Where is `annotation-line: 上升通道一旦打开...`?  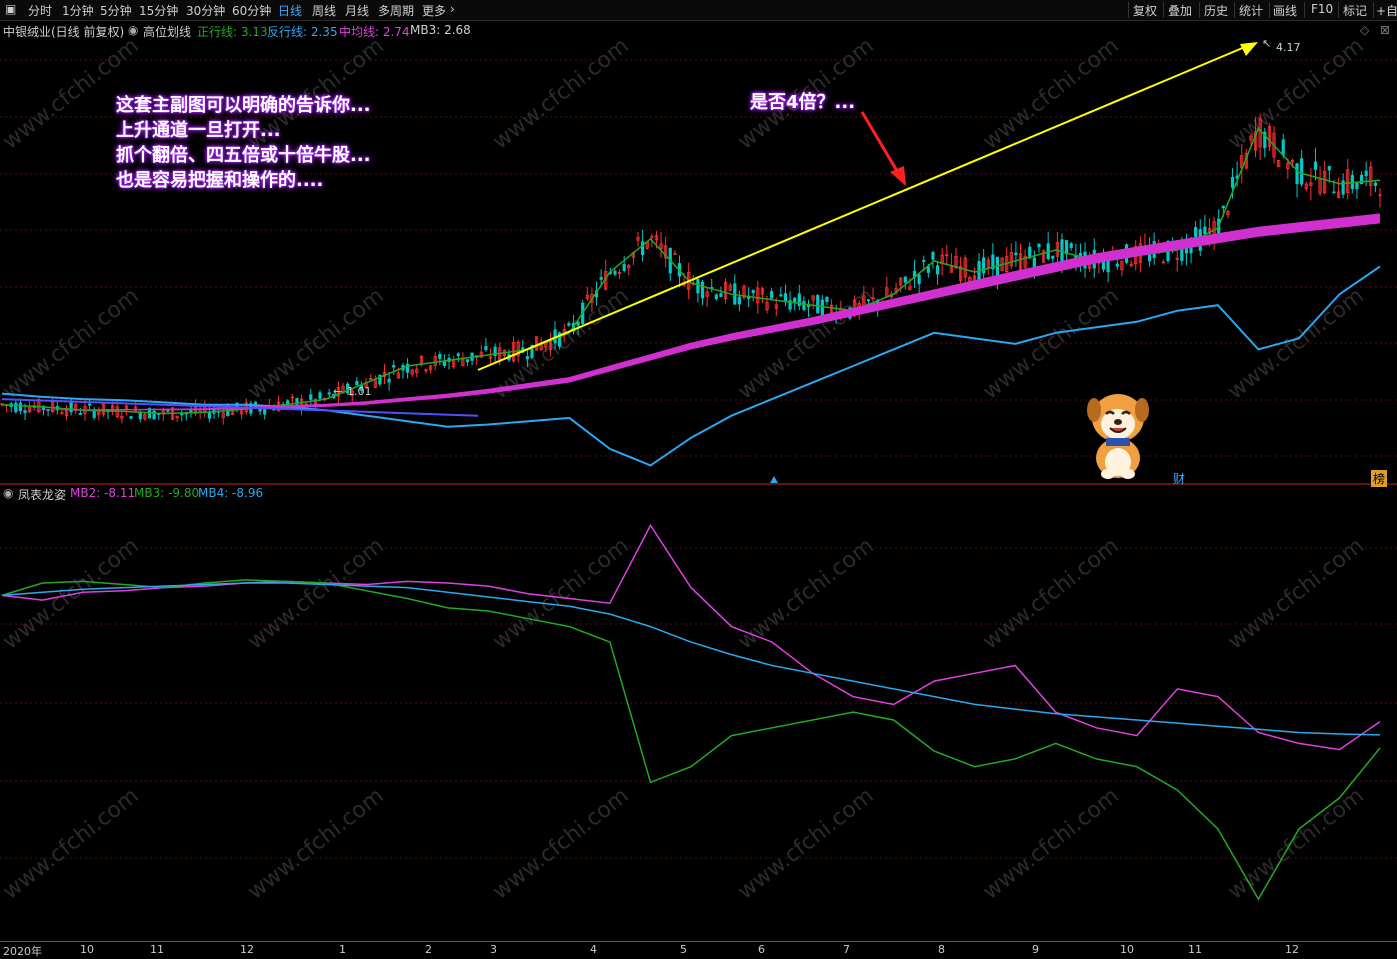 annotation-line: 上升通道一旦打开... is located at coordinates (198, 130).